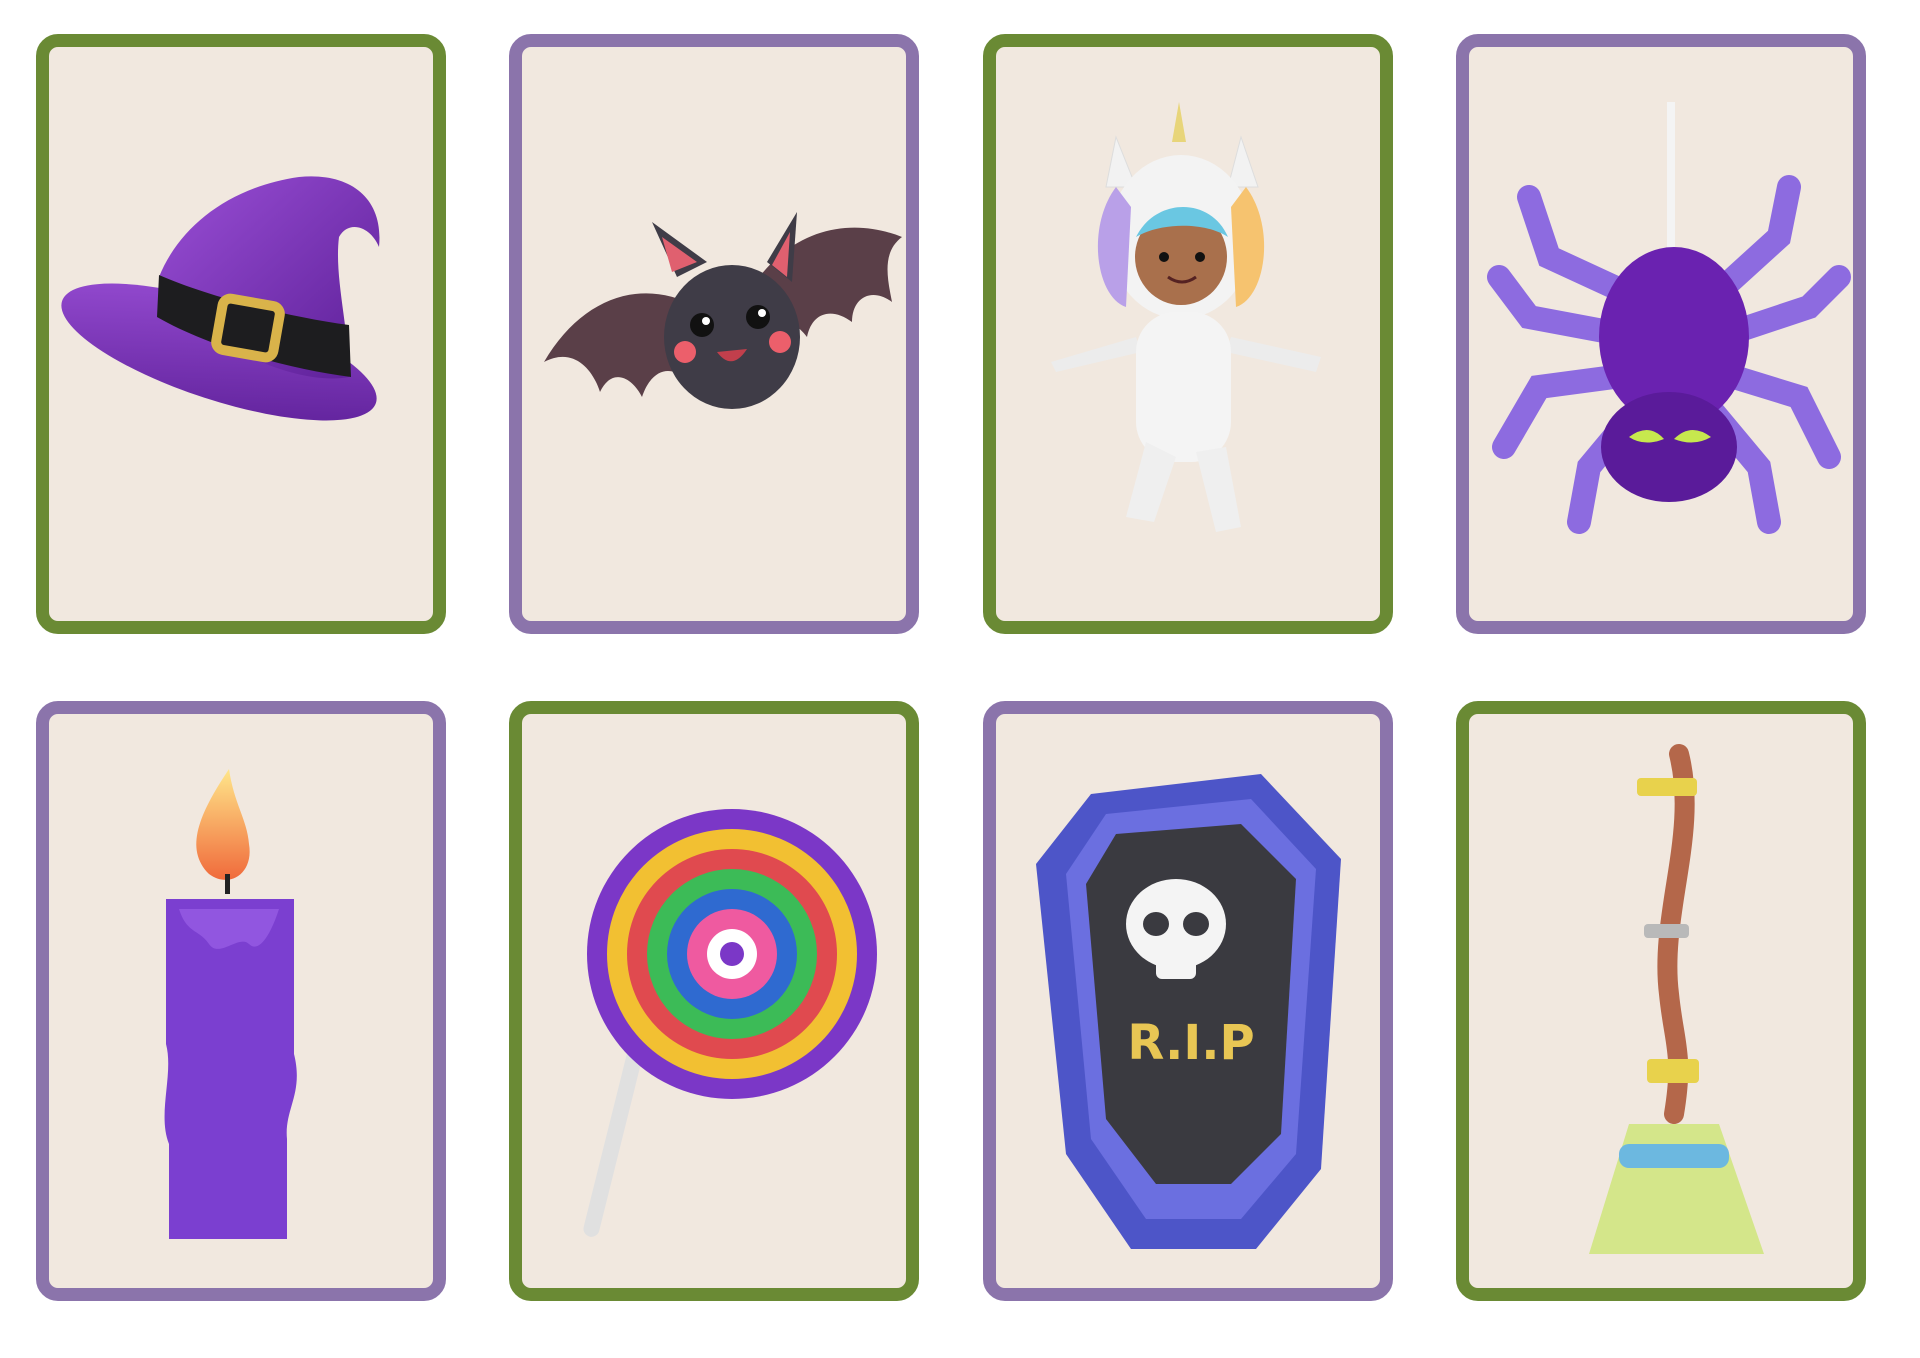 Image resolution: width=1920 pixels, height=1358 pixels. What do you see at coordinates (220, 298) in the screenshot?
I see `witch-hat-icon` at bounding box center [220, 298].